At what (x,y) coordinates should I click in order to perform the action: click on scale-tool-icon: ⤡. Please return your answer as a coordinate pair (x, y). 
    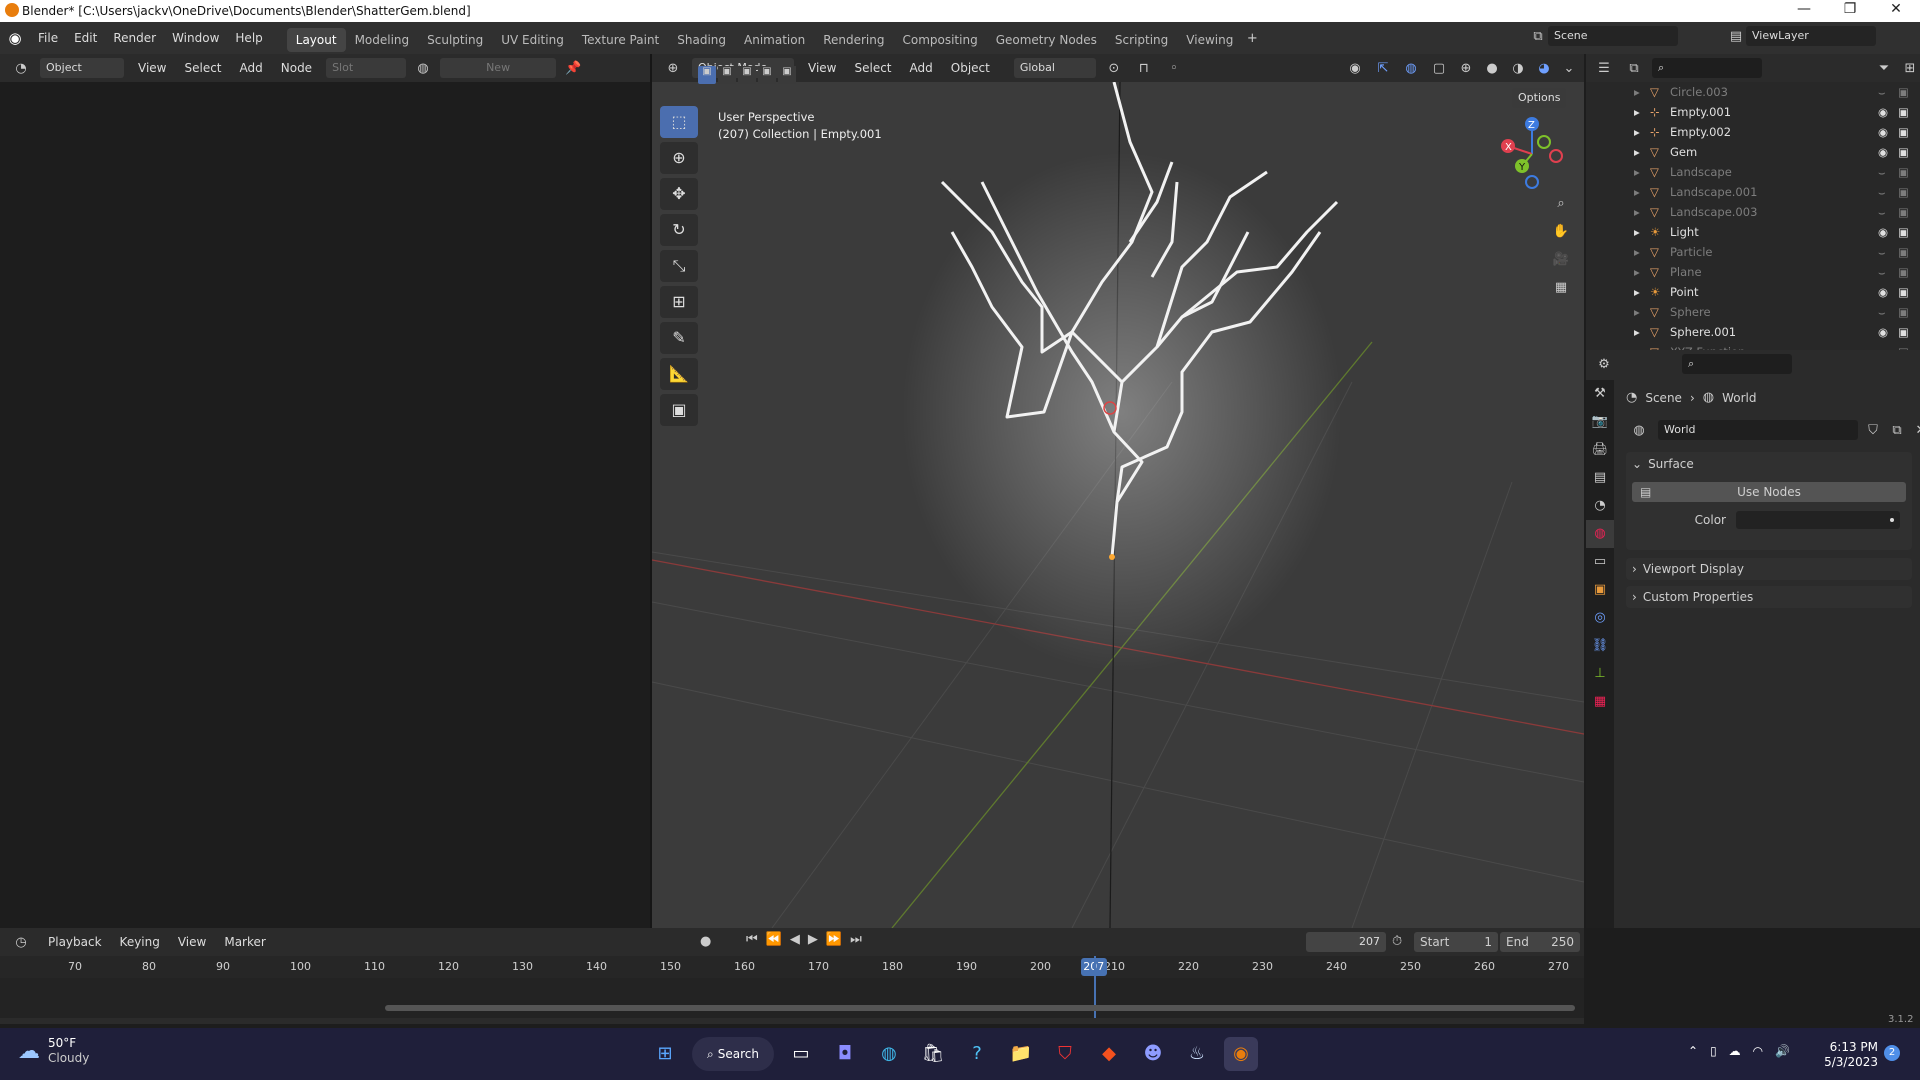
    Looking at the image, I should click on (679, 266).